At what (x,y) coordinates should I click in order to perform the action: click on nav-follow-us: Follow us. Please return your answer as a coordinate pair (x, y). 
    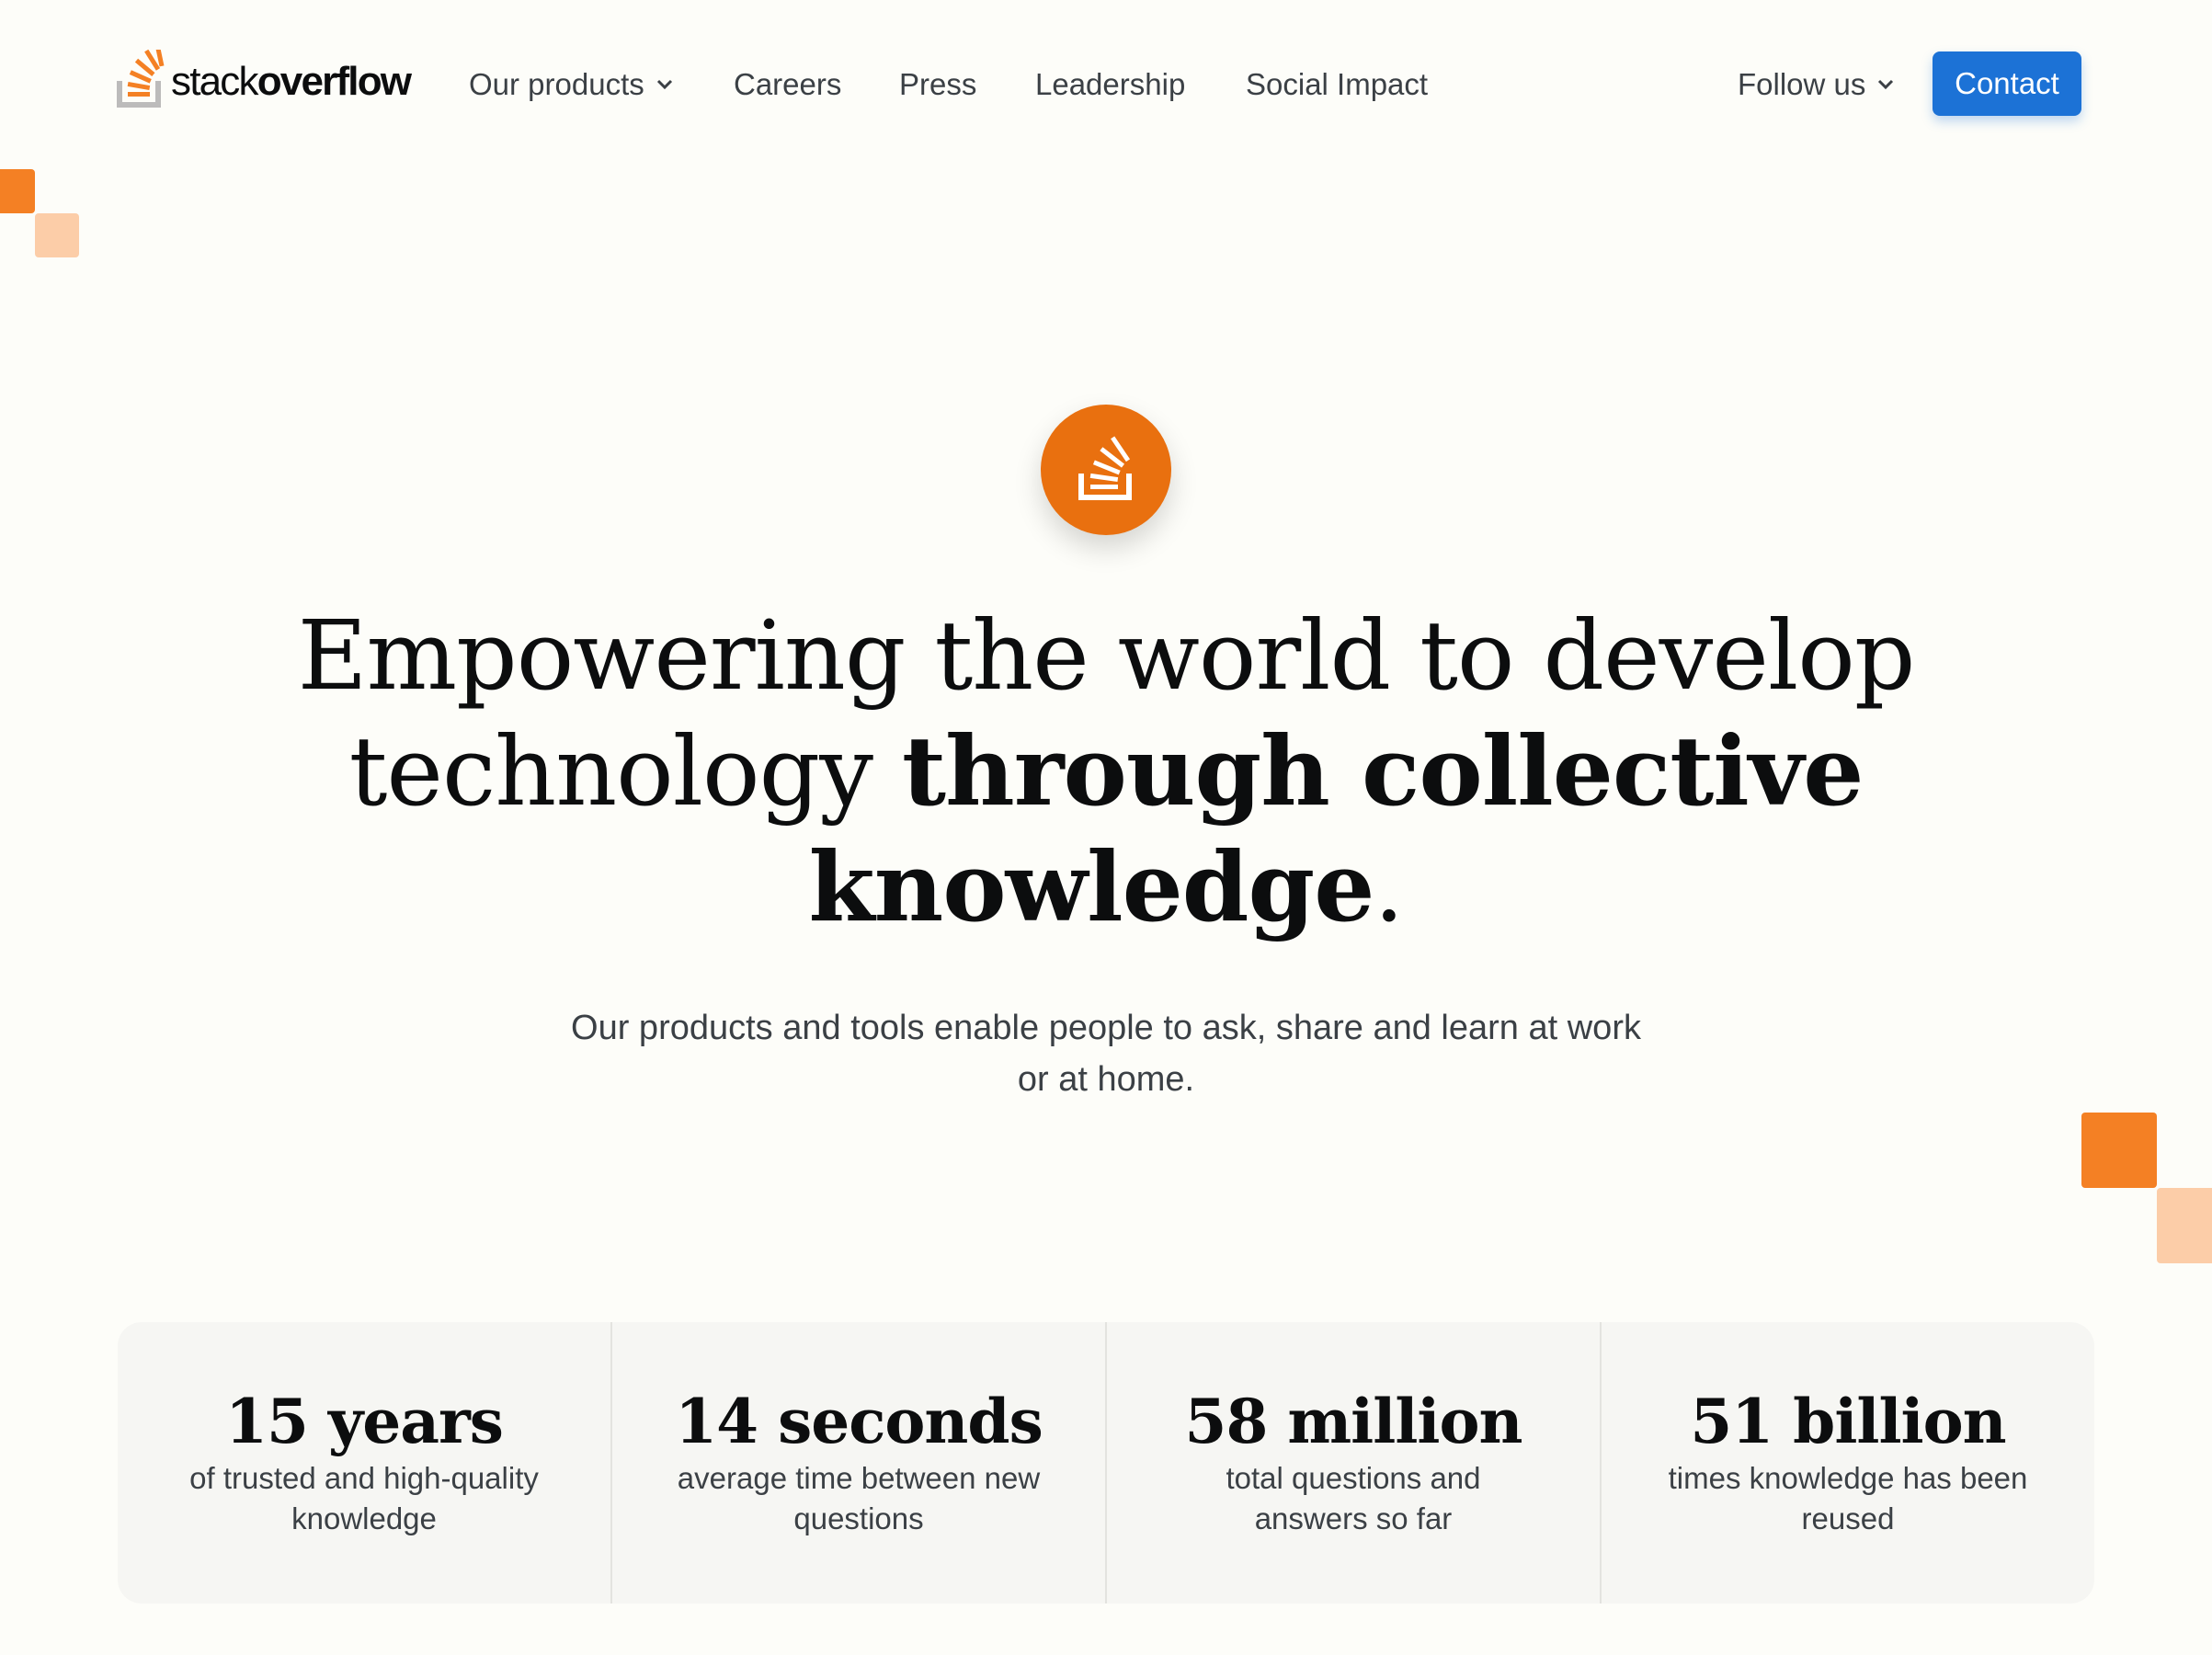
    Looking at the image, I should click on (1816, 84).